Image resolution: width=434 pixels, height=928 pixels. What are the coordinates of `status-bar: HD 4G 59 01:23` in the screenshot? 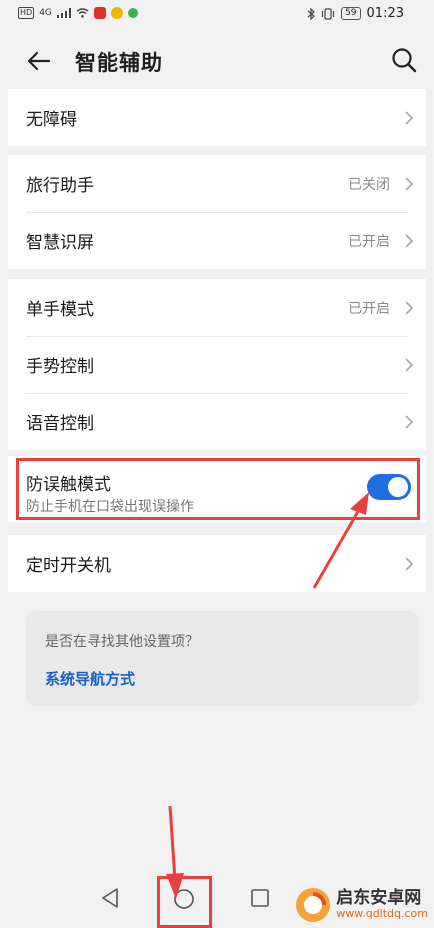 It's located at (217, 15).